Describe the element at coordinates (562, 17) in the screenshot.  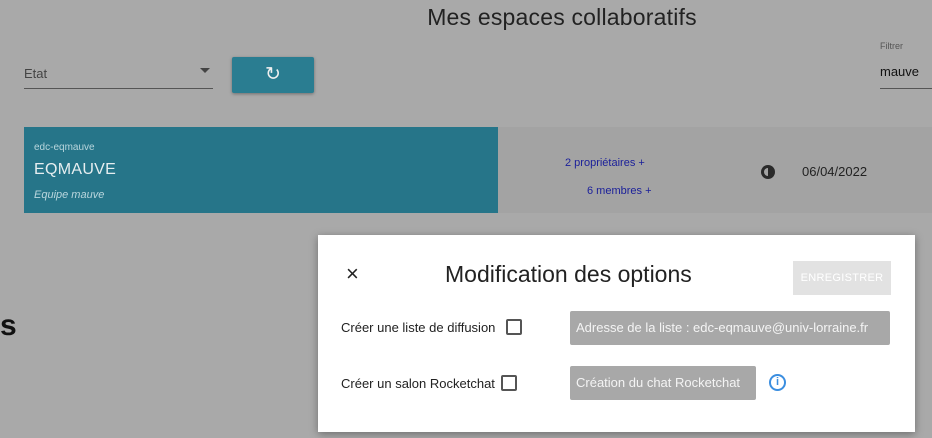
I see `page-title: Mes espaces collaboratifs` at that location.